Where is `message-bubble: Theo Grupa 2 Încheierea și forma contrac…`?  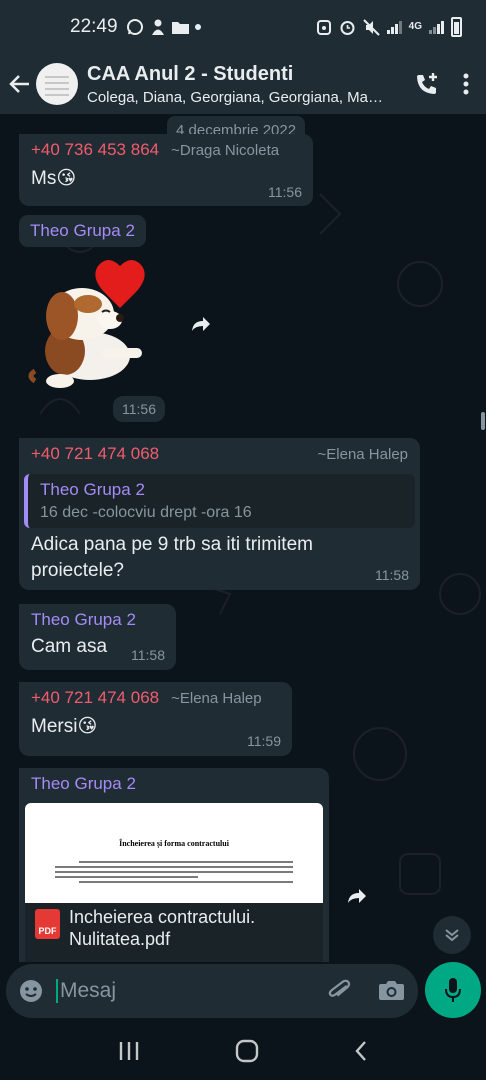 message-bubble: Theo Grupa 2 Încheierea și forma contrac… is located at coordinates (174, 865).